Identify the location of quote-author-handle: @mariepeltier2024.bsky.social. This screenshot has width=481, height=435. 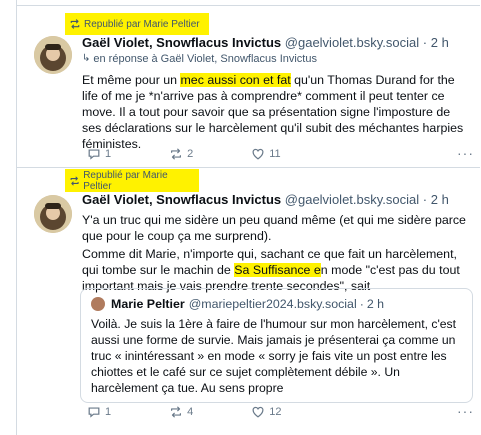
(272, 304).